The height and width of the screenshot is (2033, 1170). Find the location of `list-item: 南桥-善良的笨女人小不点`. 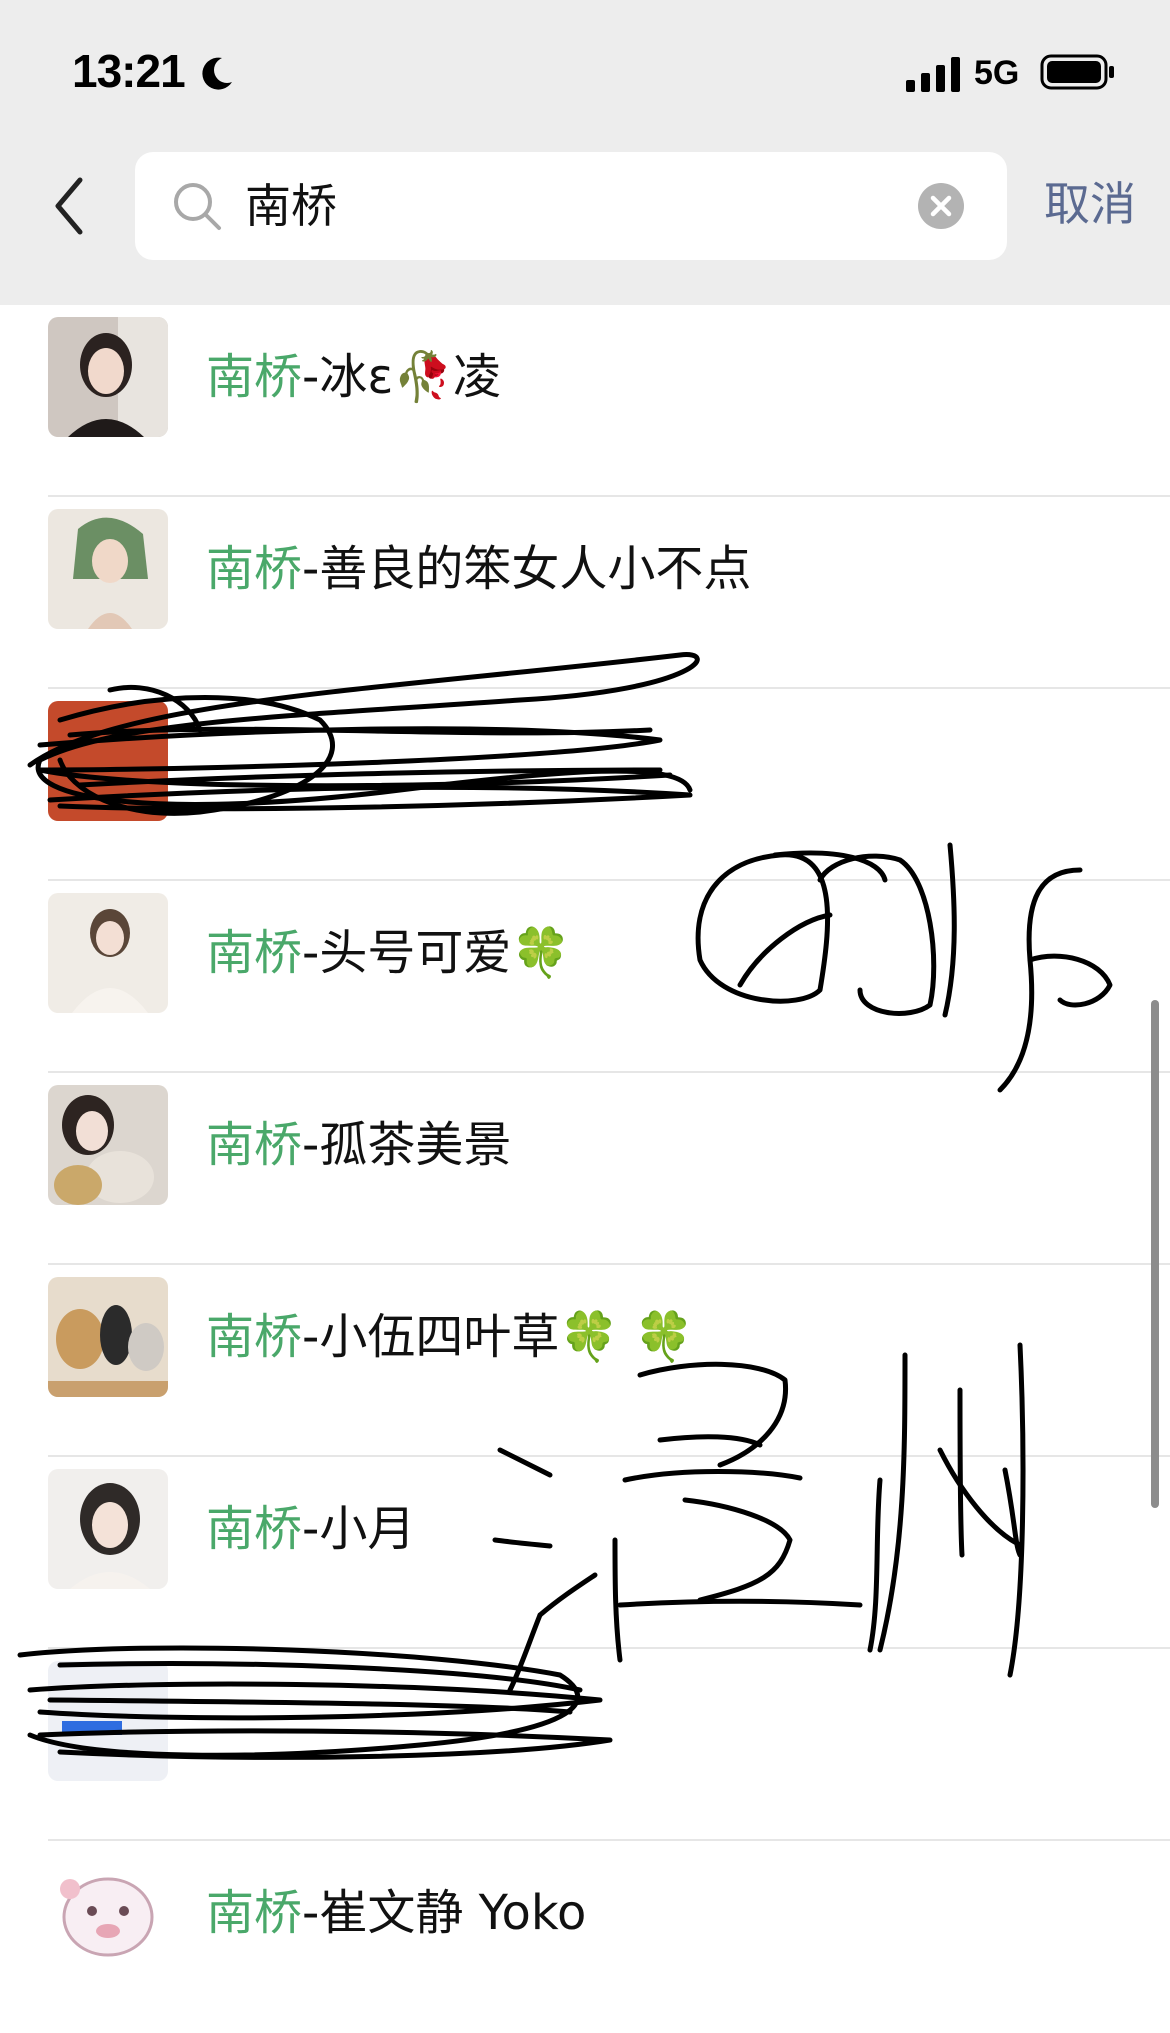

list-item: 南桥-善良的笨女人小不点 is located at coordinates (585, 593).